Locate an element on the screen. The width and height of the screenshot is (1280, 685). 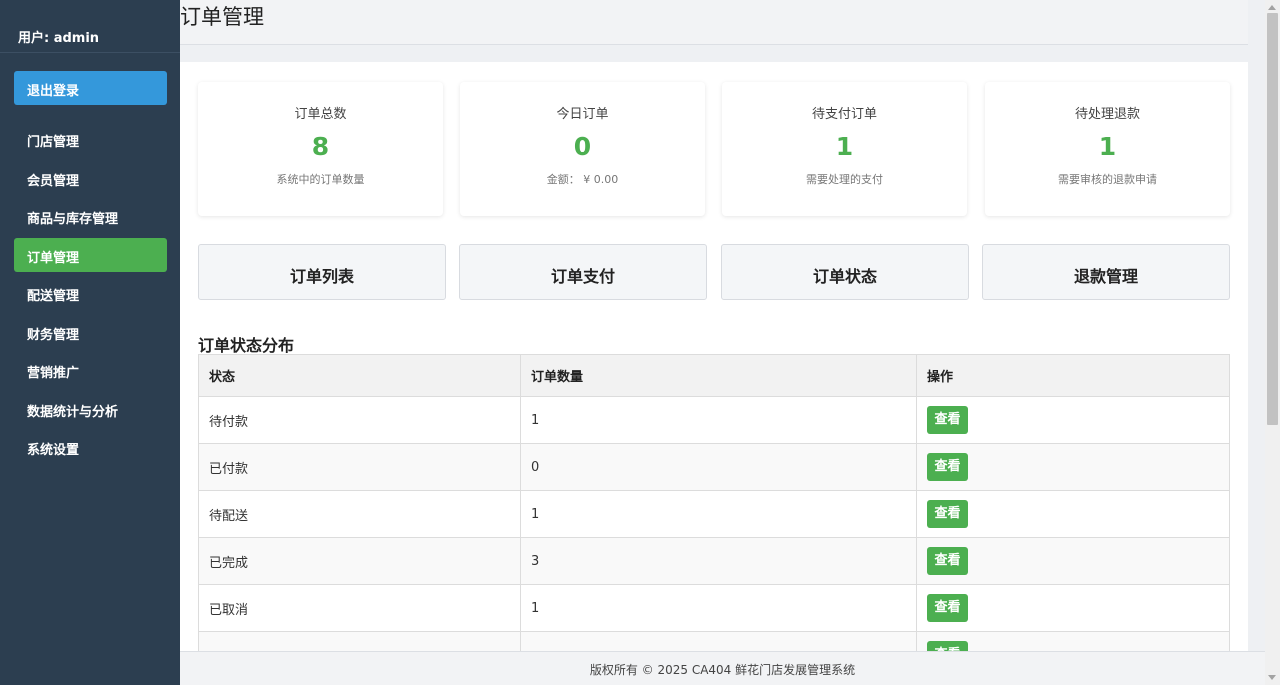
stat-label: 待支付订单 is located at coordinates (844, 114).